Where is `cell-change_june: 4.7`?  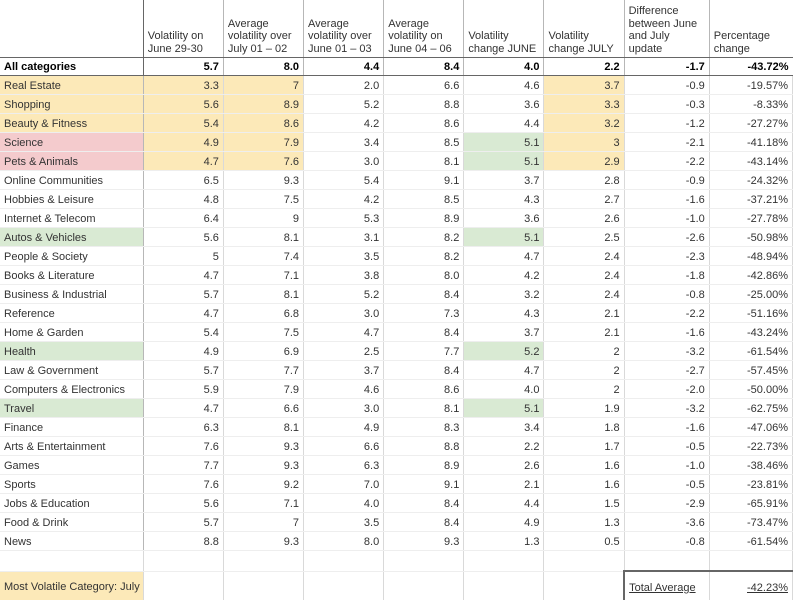
cell-change_june: 4.7 is located at coordinates (504, 370).